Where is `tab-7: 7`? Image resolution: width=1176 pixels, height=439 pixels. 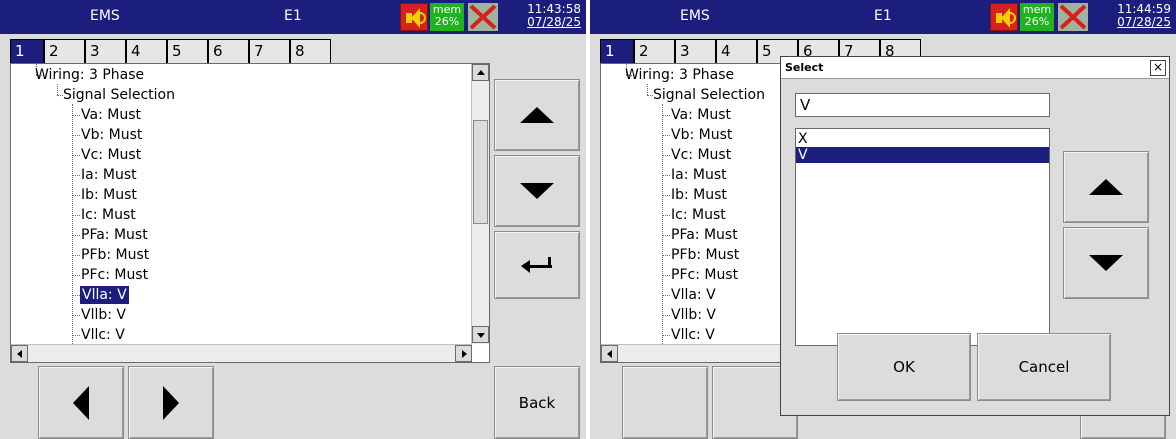 tab-7: 7 is located at coordinates (269, 51).